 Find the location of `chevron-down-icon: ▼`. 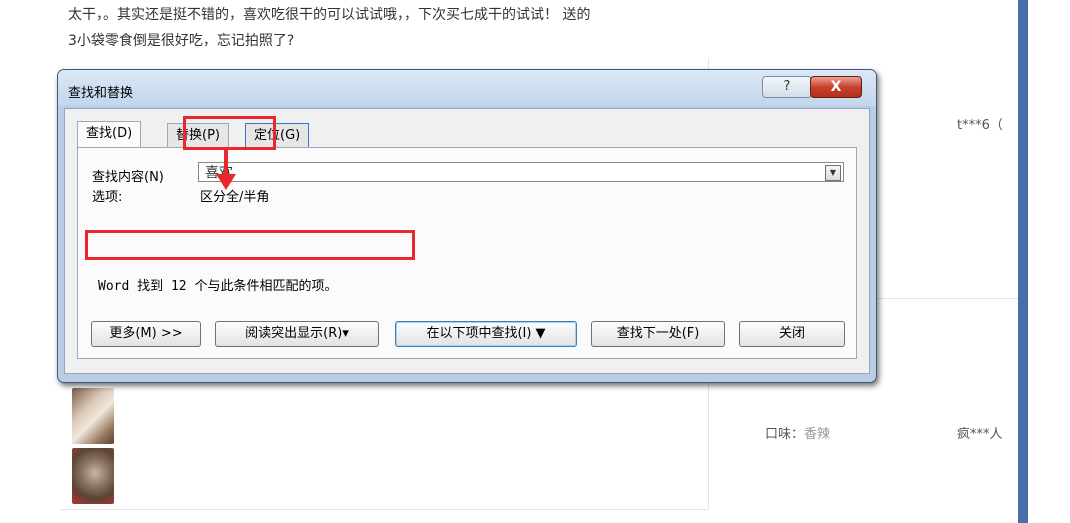

chevron-down-icon: ▼ is located at coordinates (833, 173).